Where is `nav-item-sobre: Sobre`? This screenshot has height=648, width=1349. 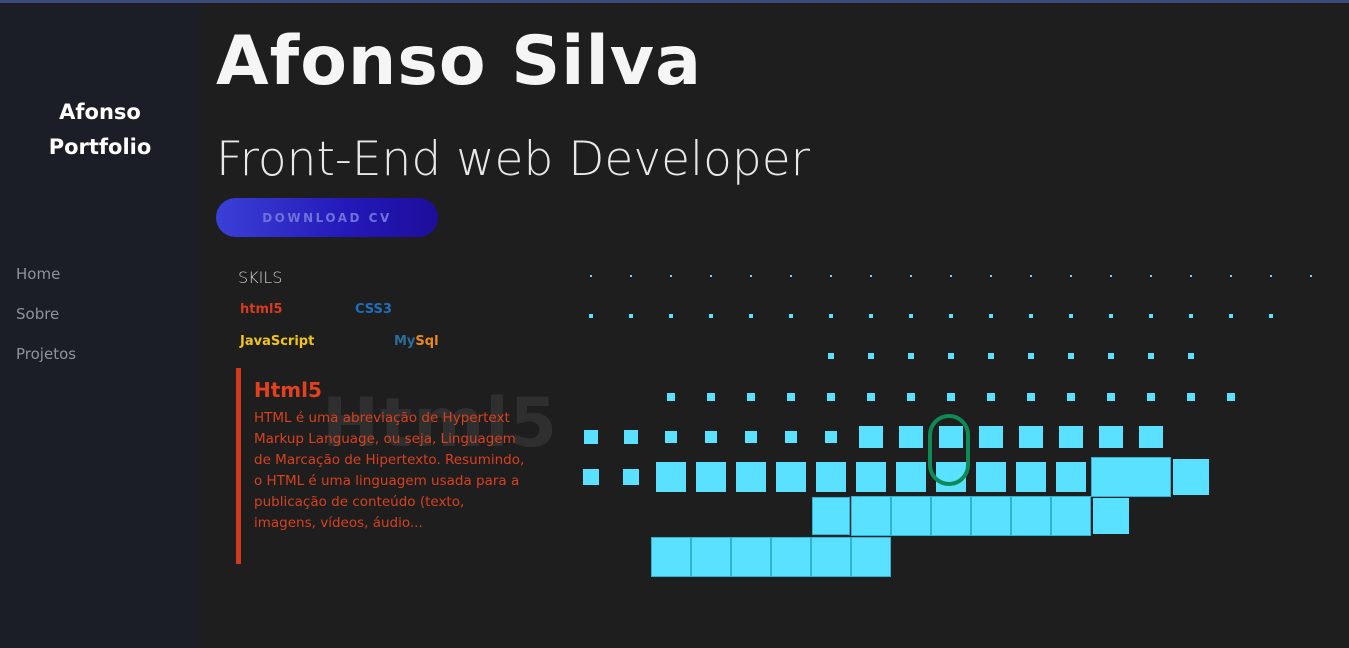 nav-item-sobre: Sobre is located at coordinates (46, 321).